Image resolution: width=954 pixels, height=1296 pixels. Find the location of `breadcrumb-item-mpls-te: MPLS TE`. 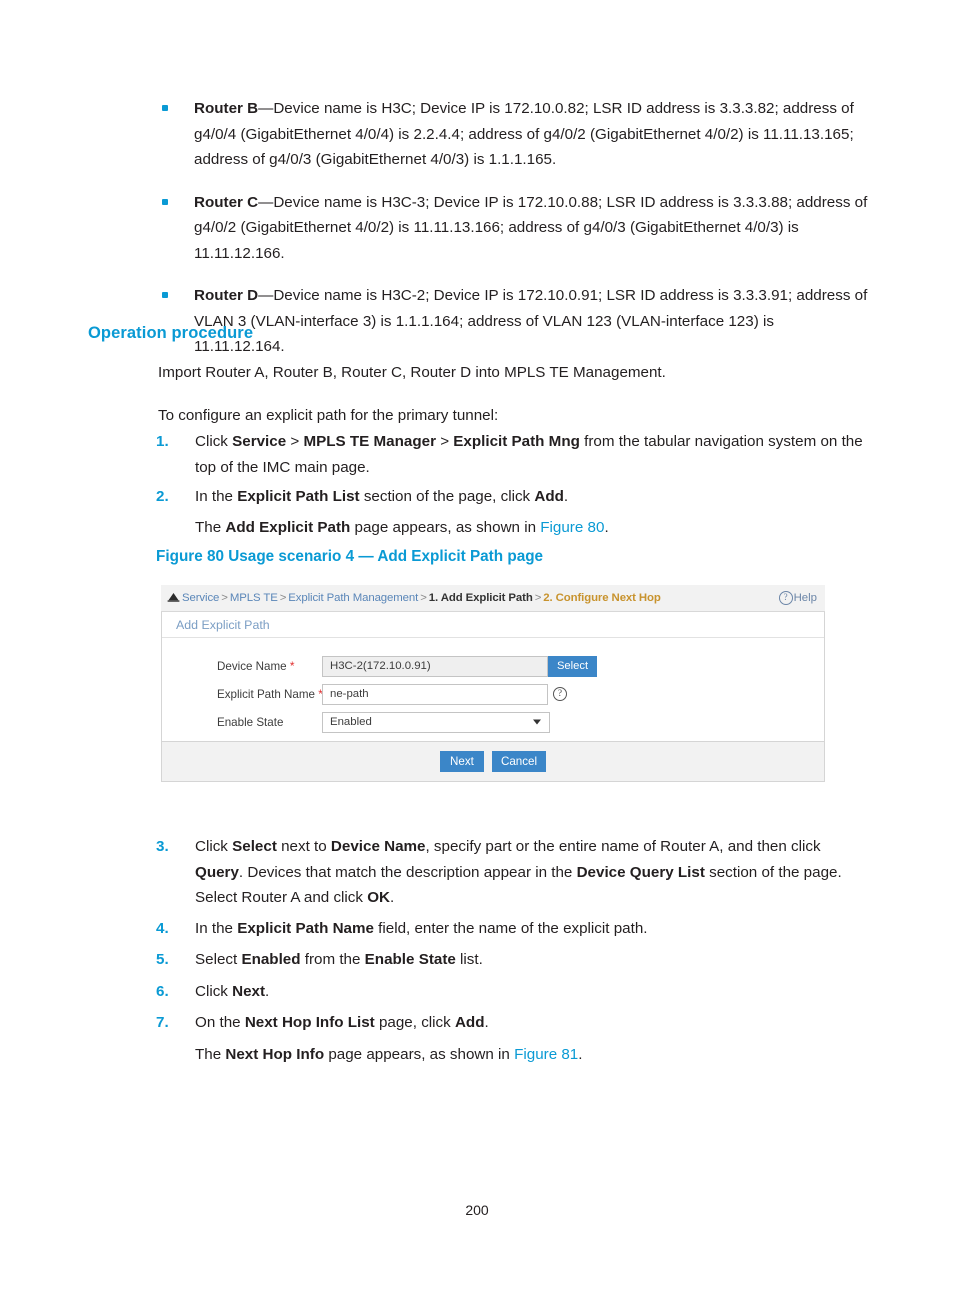

breadcrumb-item-mpls-te: MPLS TE is located at coordinates (254, 598).